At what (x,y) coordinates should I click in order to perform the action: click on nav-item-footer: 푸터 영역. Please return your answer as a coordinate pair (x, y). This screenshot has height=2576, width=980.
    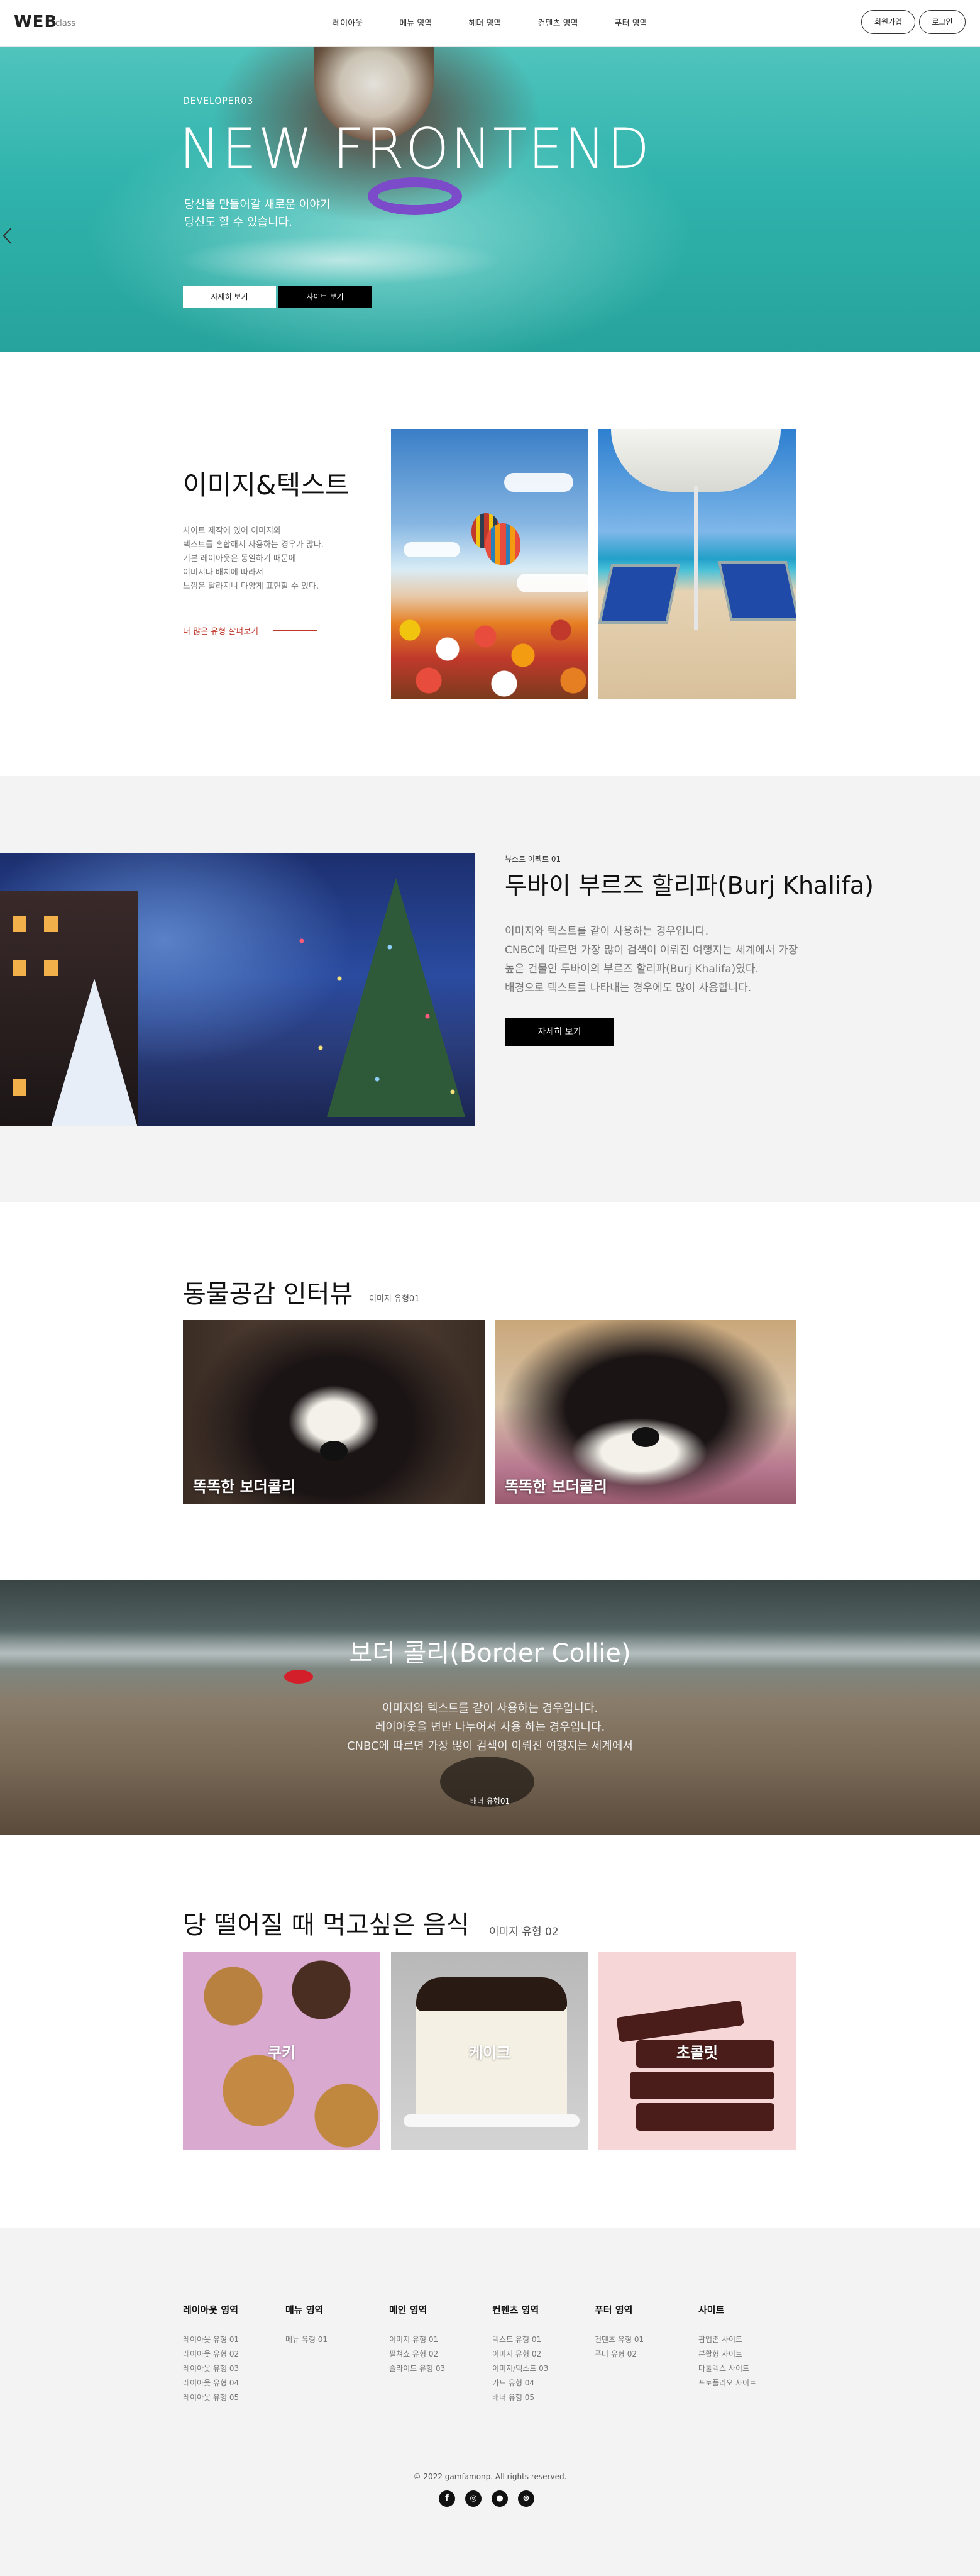
    Looking at the image, I should click on (631, 22).